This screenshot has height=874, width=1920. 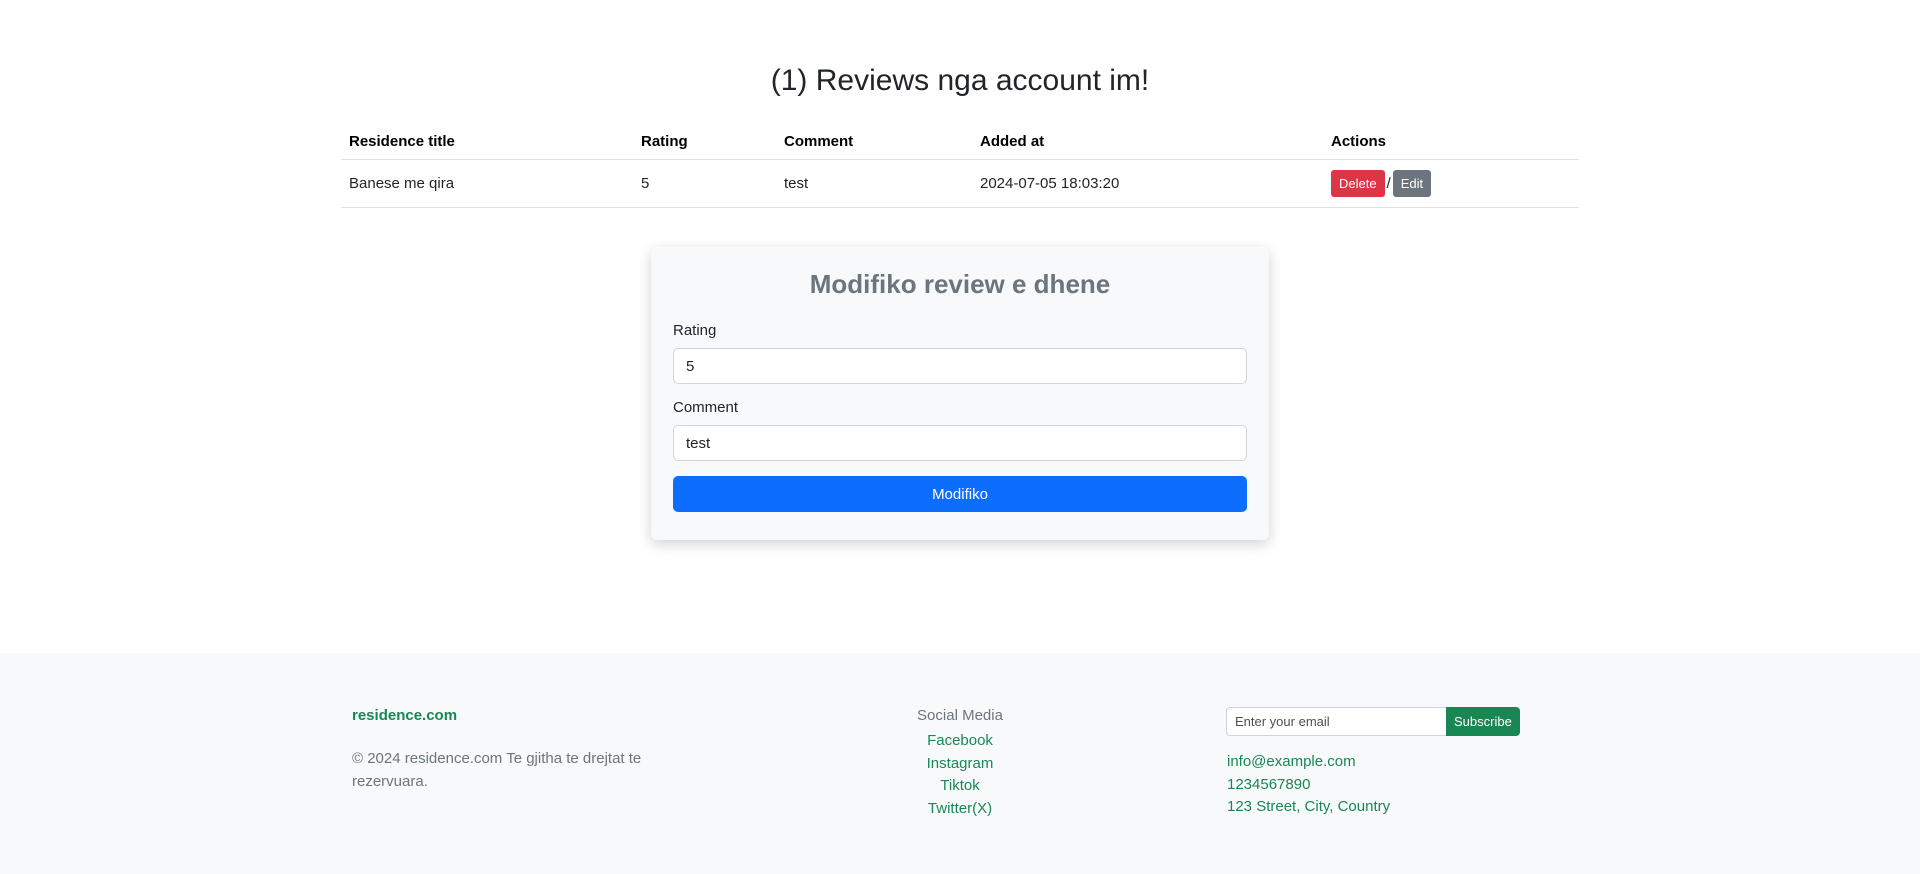 I want to click on modify-submit-button: Modifiko, so click(x=960, y=494).